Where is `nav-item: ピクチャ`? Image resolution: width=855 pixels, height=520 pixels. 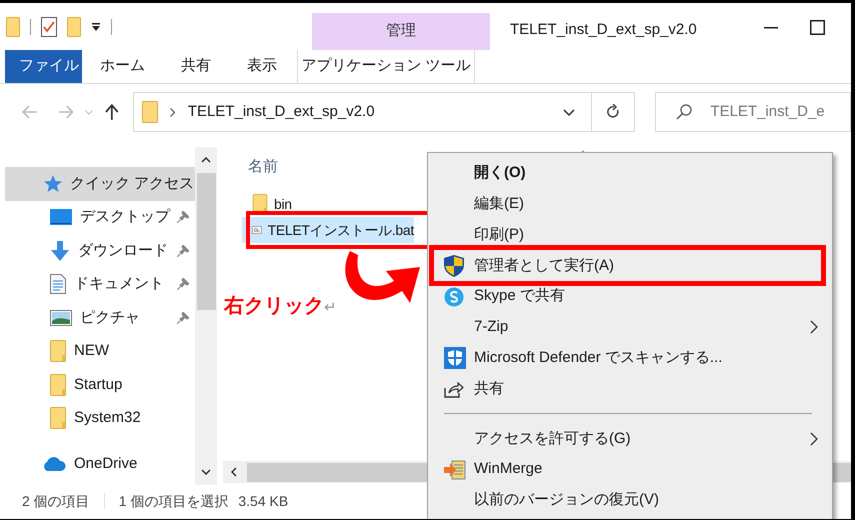 nav-item: ピクチャ is located at coordinates (100, 317).